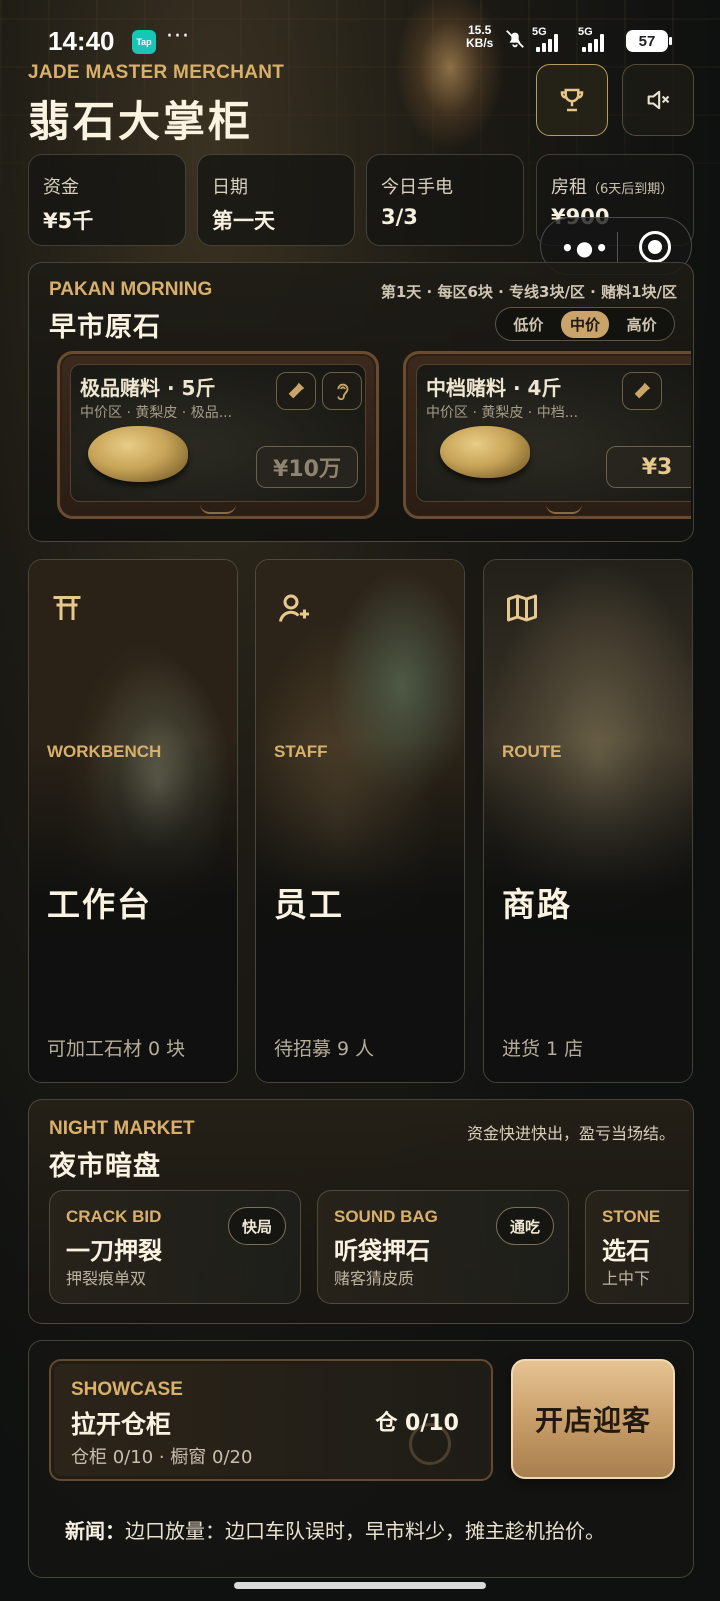 The width and height of the screenshot is (720, 1601). What do you see at coordinates (543, 1049) in the screenshot?
I see `route-footer: 进货 1 店` at bounding box center [543, 1049].